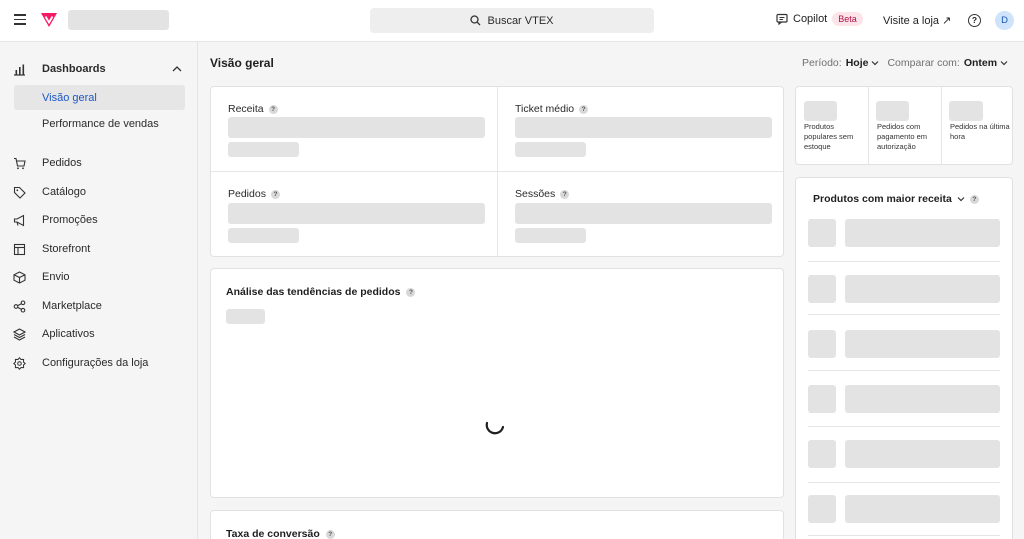 This screenshot has width=1024, height=539. What do you see at coordinates (95, 363) in the screenshot?
I see `sidebar-item-label: Configurações da loja` at bounding box center [95, 363].